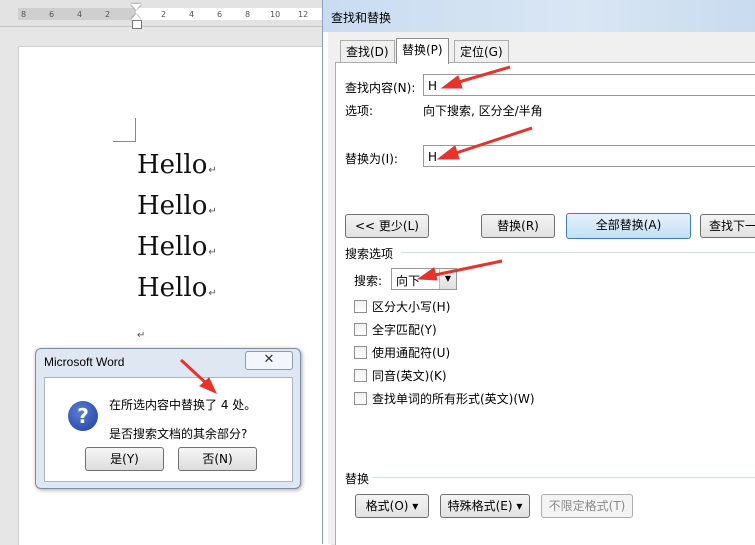  Describe the element at coordinates (380, 88) in the screenshot. I see `find-label: 查找内容(N):` at that location.